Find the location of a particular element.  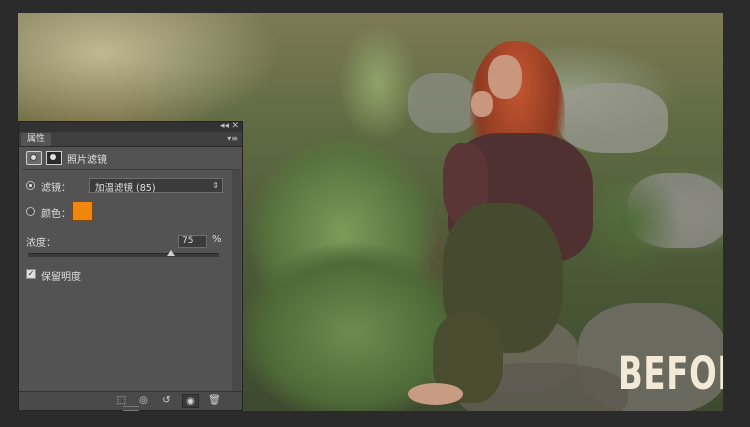

filter-radio is located at coordinates (30, 185).